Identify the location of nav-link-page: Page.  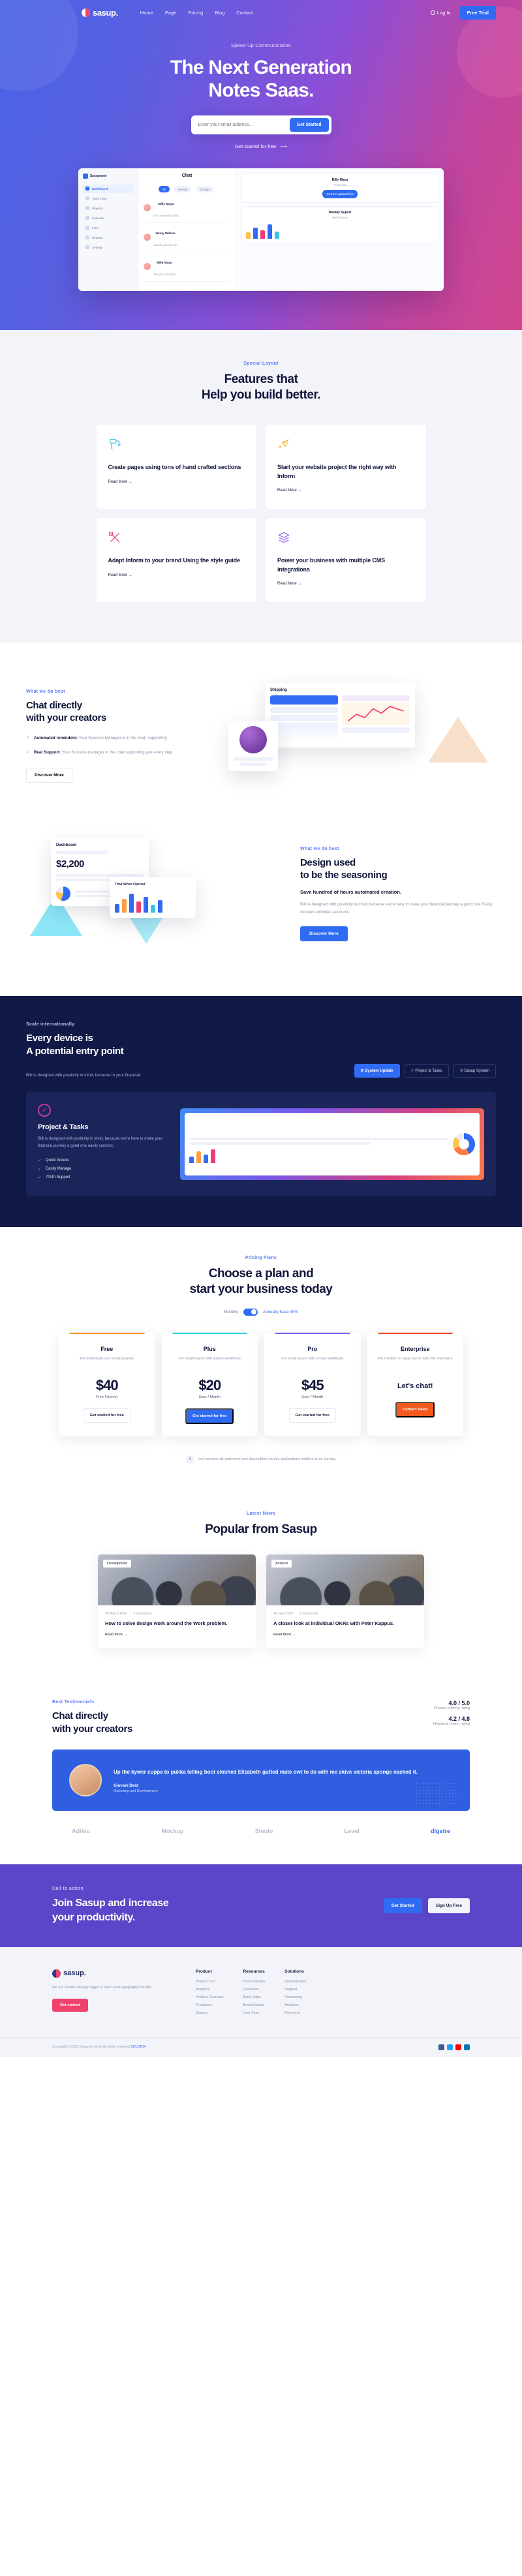
(171, 13).